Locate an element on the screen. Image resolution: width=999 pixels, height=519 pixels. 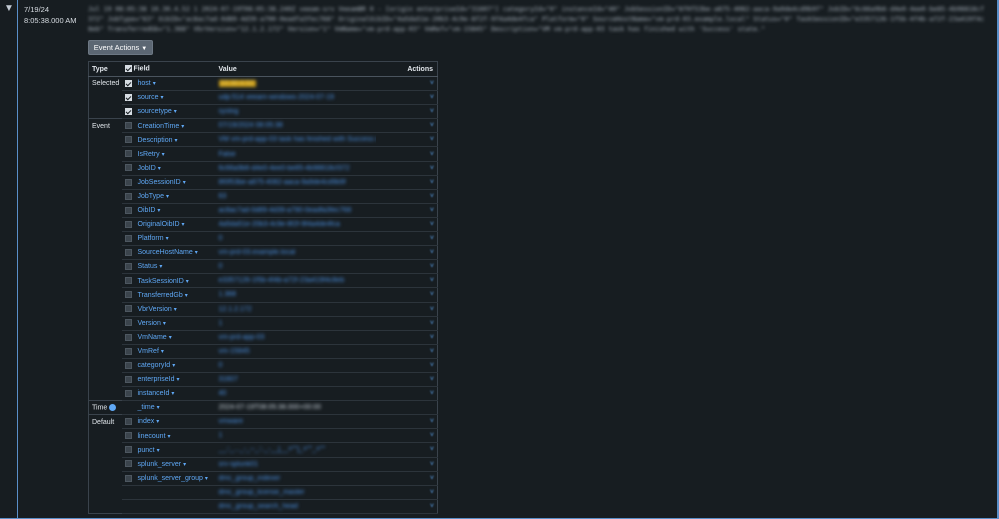
field-name-link: JobID ▾ is located at coordinates (149, 168).